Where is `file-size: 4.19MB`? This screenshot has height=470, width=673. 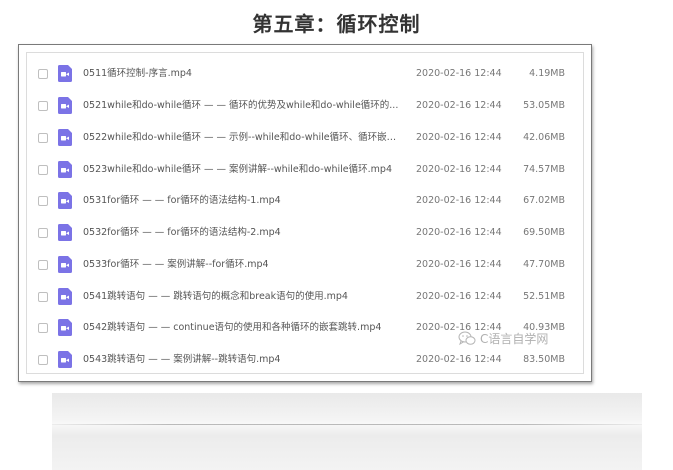
file-size: 4.19MB is located at coordinates (547, 73).